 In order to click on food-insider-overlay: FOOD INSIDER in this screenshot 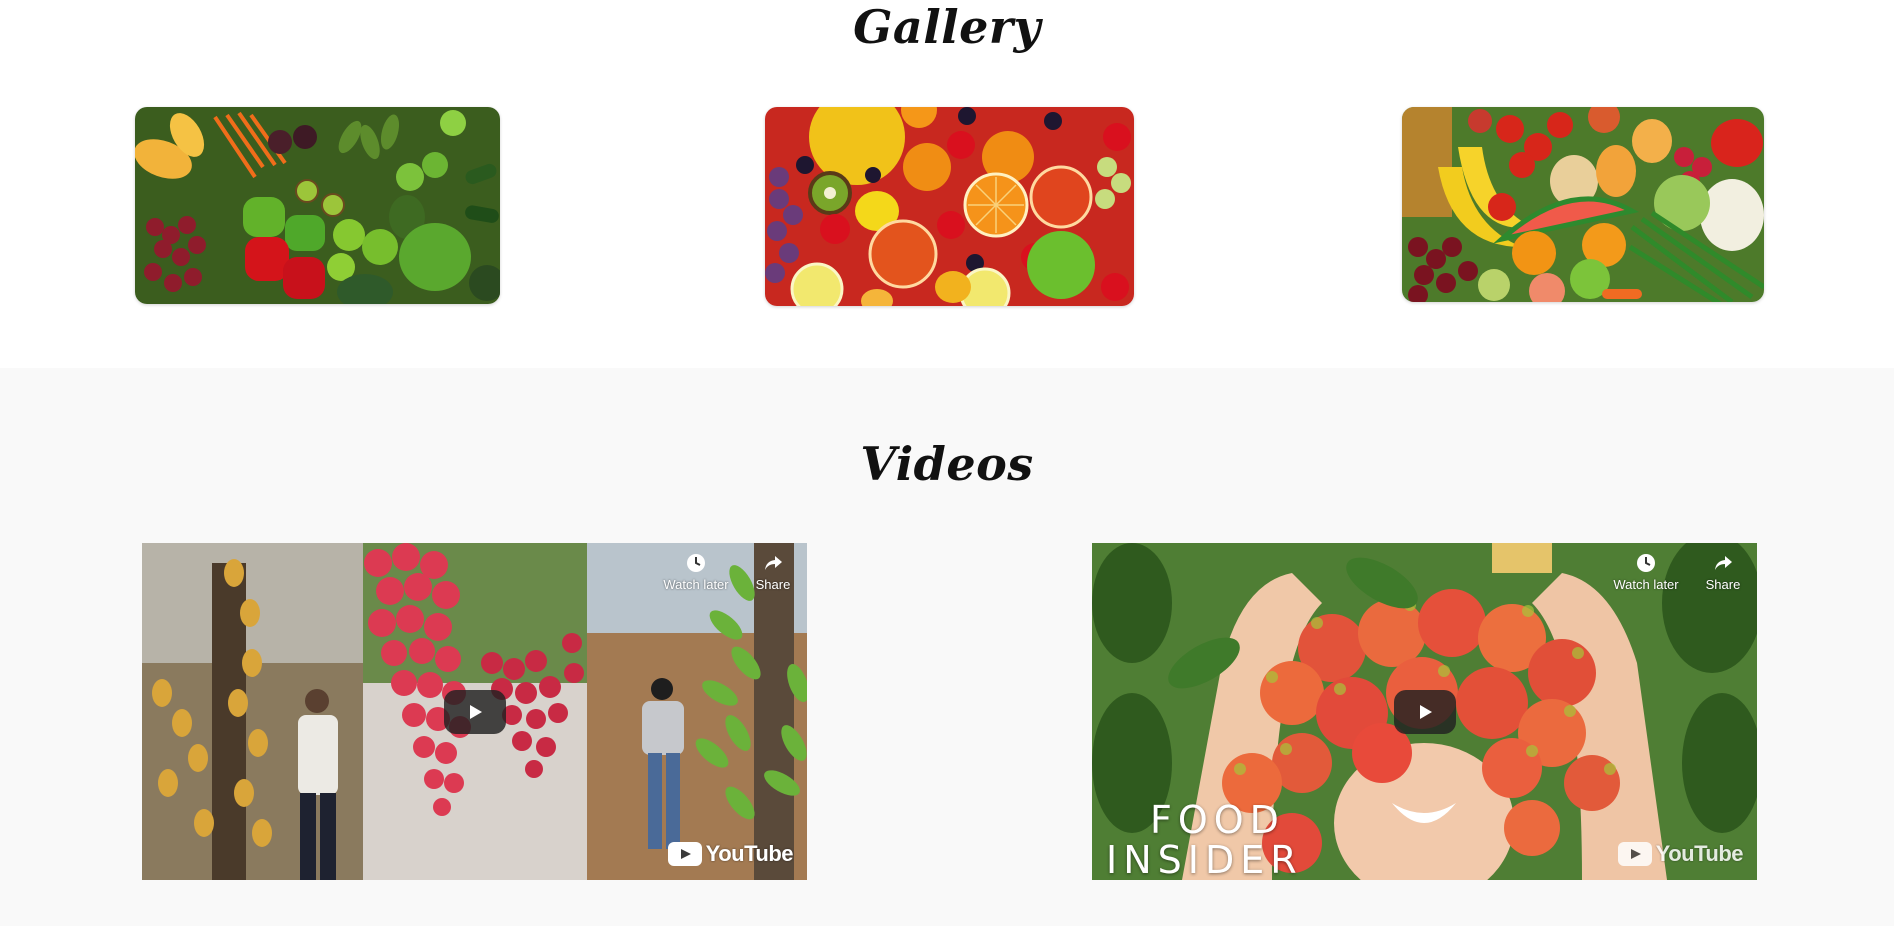, I will do `click(1204, 840)`.